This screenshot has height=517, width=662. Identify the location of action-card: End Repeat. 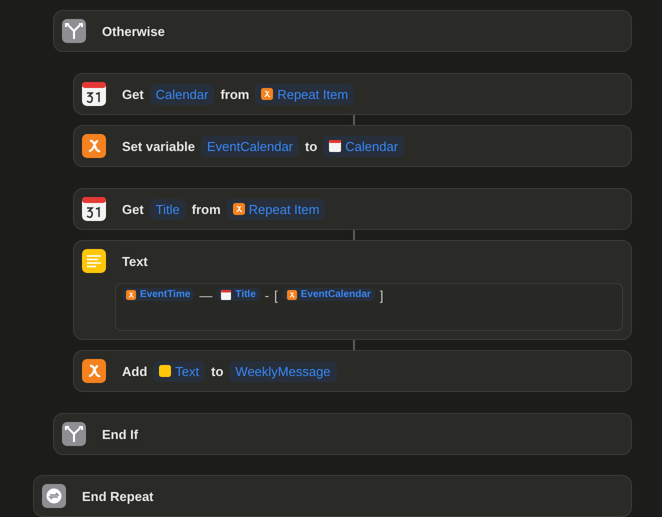
(332, 496).